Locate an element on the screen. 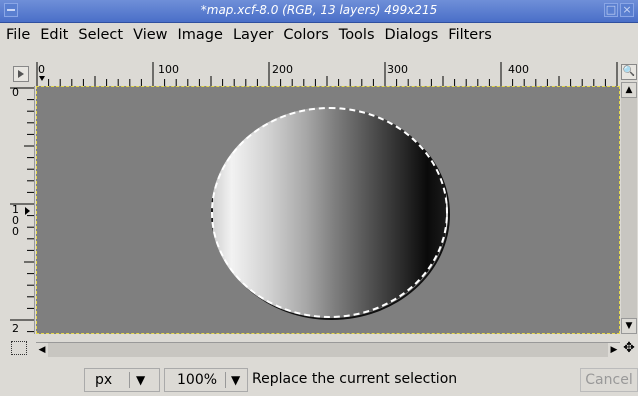 The height and width of the screenshot is (396, 638). scroll-down-icon: ▼ is located at coordinates (629, 326).